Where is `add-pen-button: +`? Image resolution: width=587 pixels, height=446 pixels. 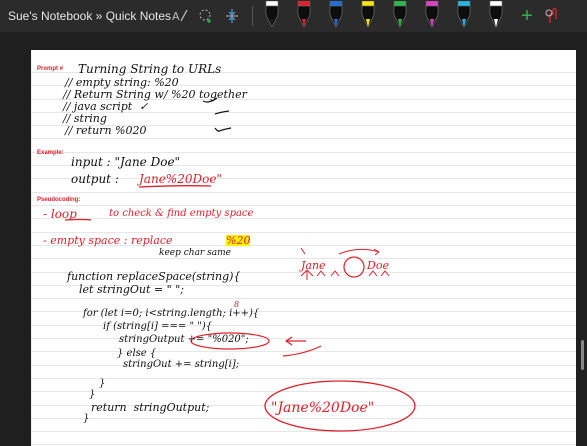
add-pen-button: + is located at coordinates (527, 16).